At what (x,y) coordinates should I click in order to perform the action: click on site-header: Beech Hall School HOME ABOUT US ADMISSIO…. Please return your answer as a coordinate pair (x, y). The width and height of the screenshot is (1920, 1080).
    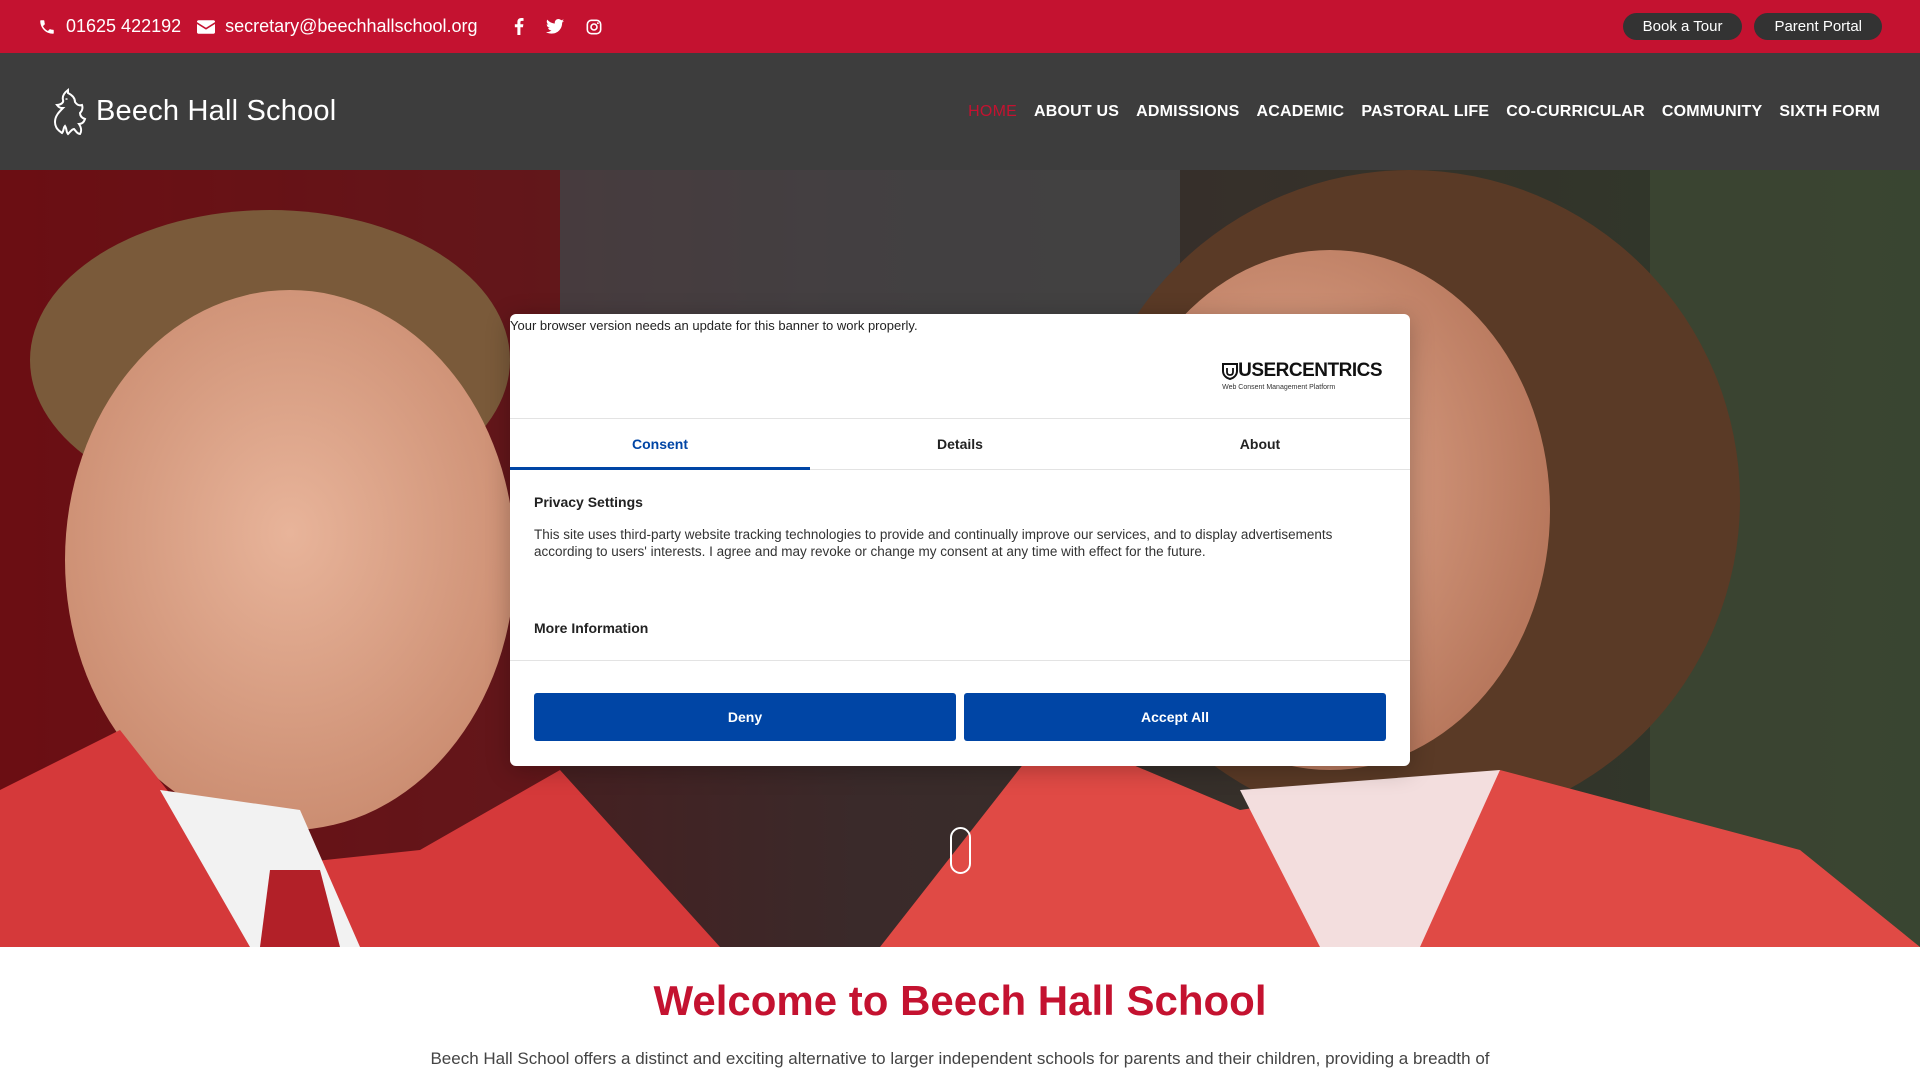
    Looking at the image, I should click on (960, 111).